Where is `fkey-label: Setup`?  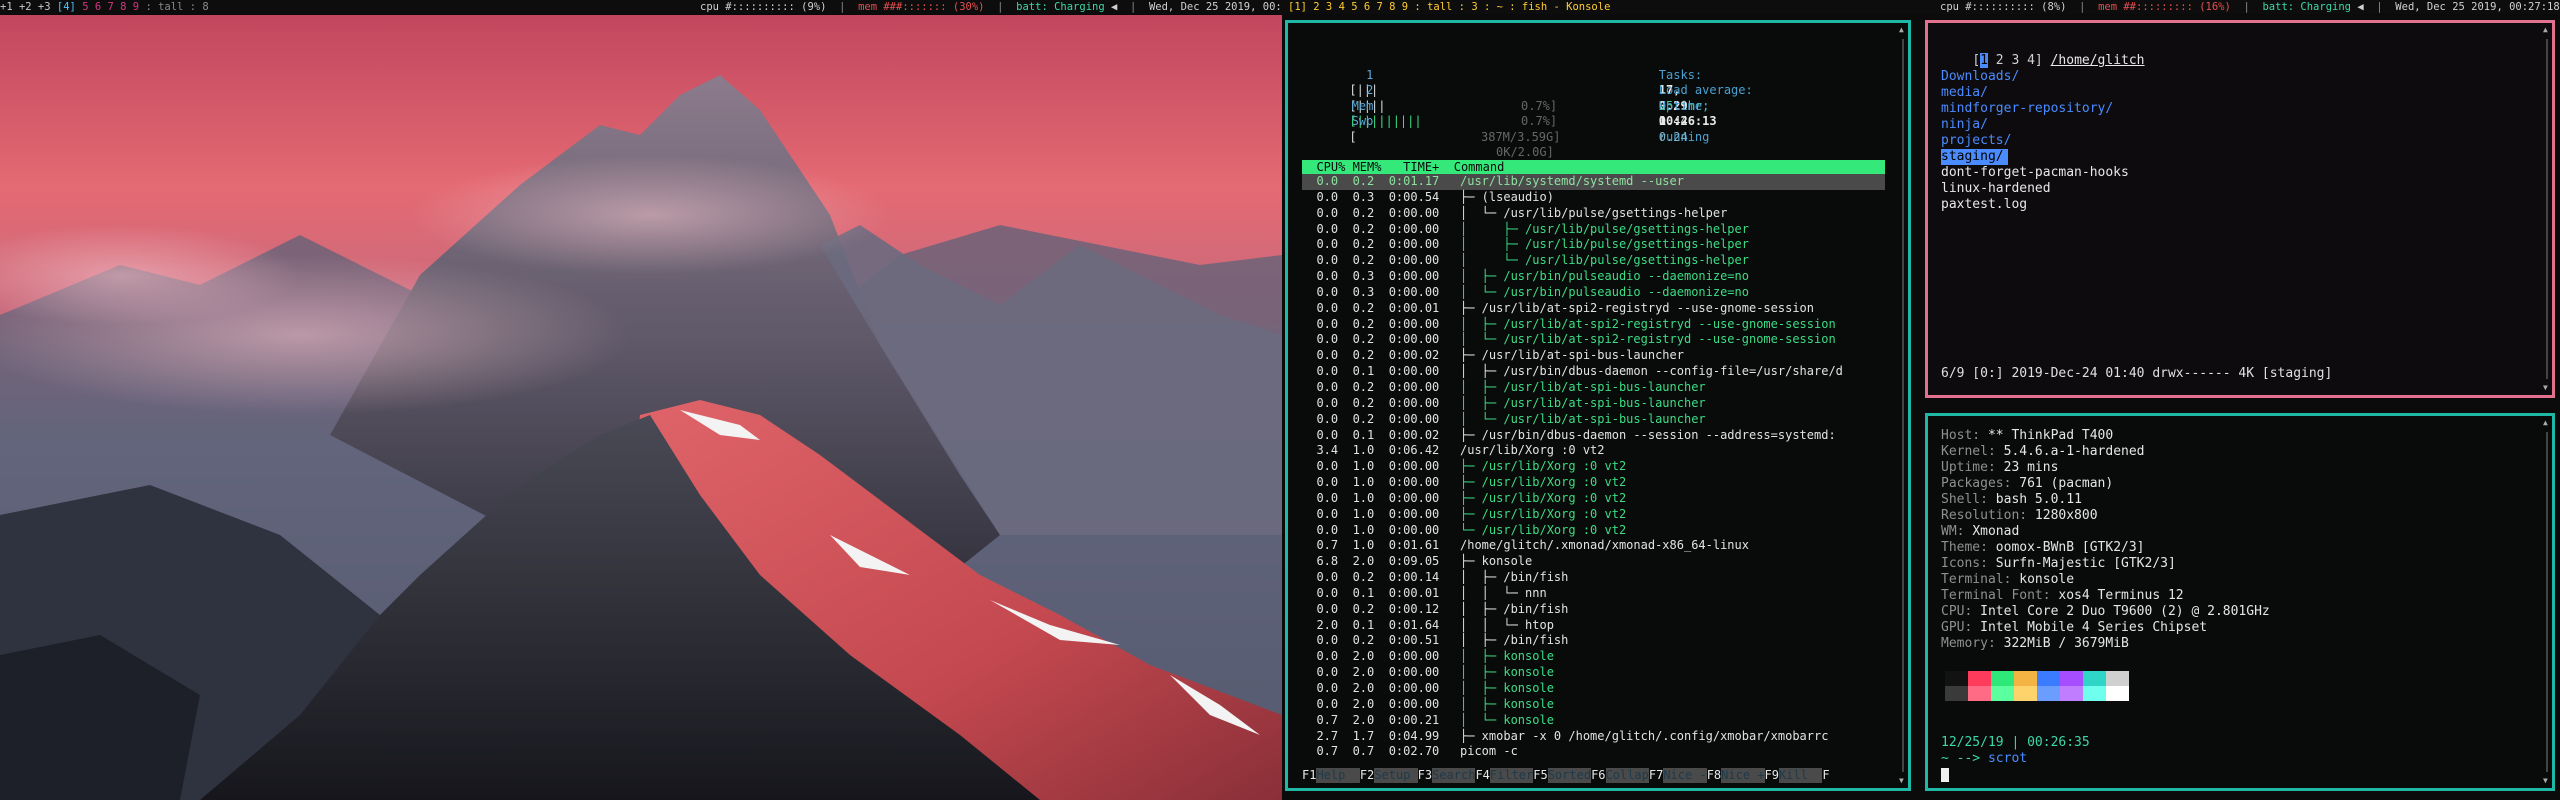
fkey-label: Setup is located at coordinates (1396, 775).